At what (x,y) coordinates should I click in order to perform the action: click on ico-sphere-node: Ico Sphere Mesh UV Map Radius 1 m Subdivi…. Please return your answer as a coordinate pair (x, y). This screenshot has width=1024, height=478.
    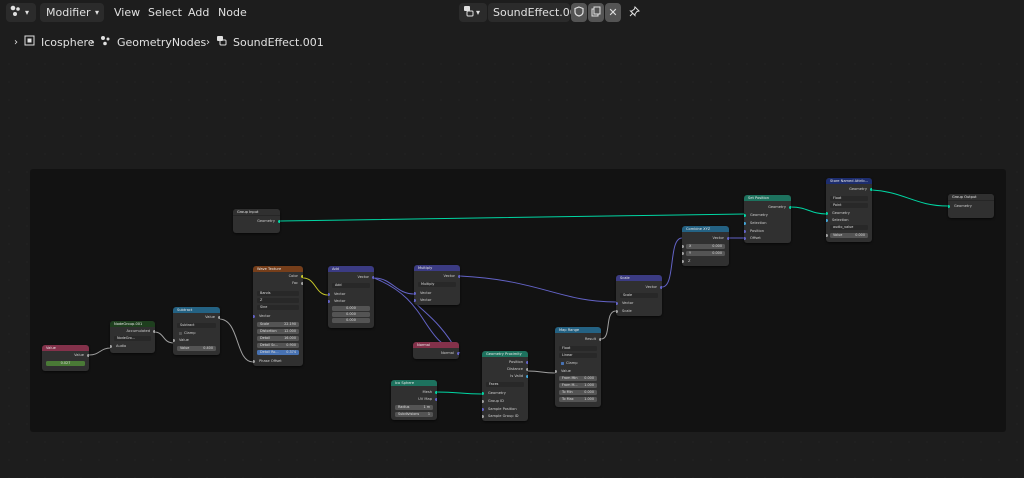
    Looking at the image, I should click on (414, 400).